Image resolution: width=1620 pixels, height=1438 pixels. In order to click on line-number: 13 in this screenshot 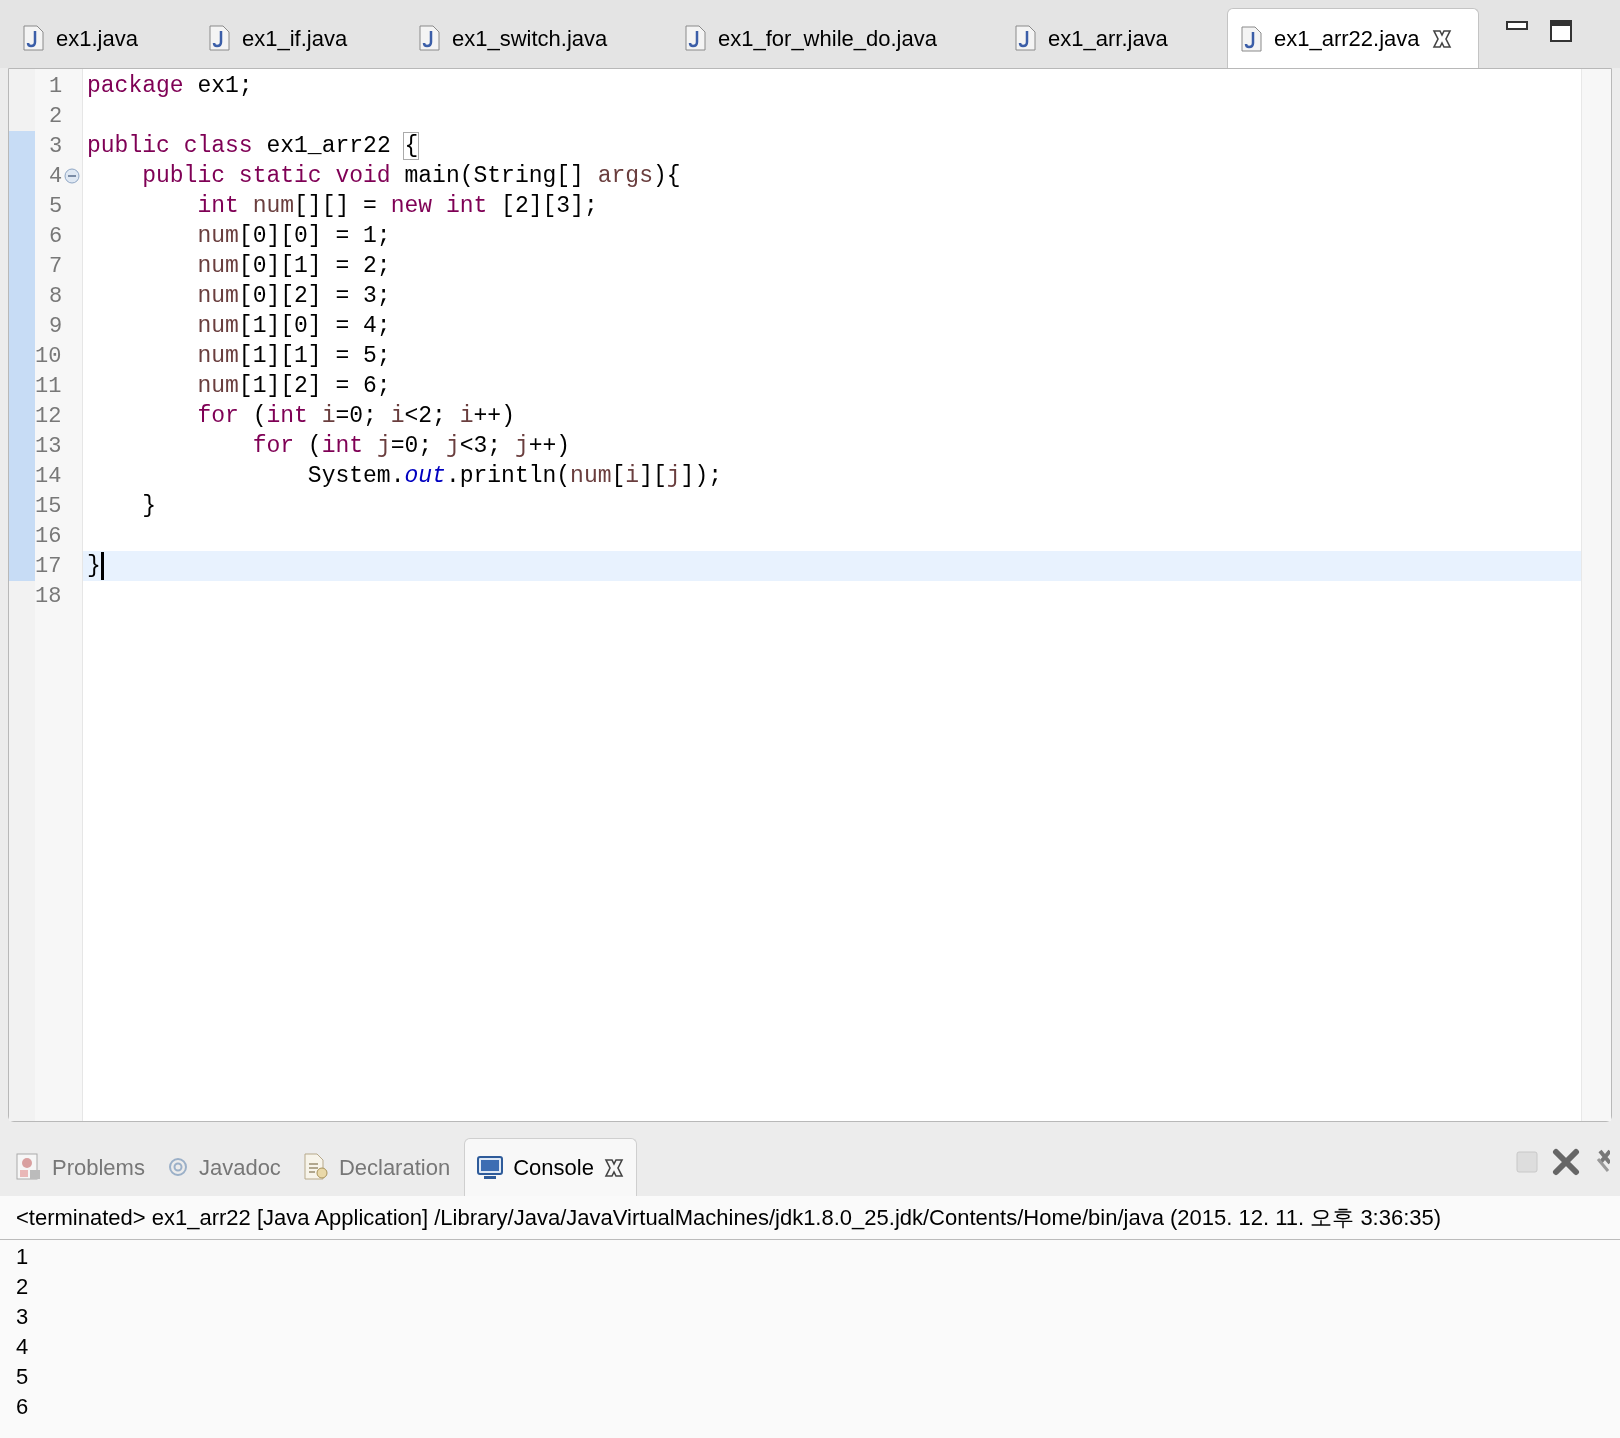, I will do `click(48, 446)`.